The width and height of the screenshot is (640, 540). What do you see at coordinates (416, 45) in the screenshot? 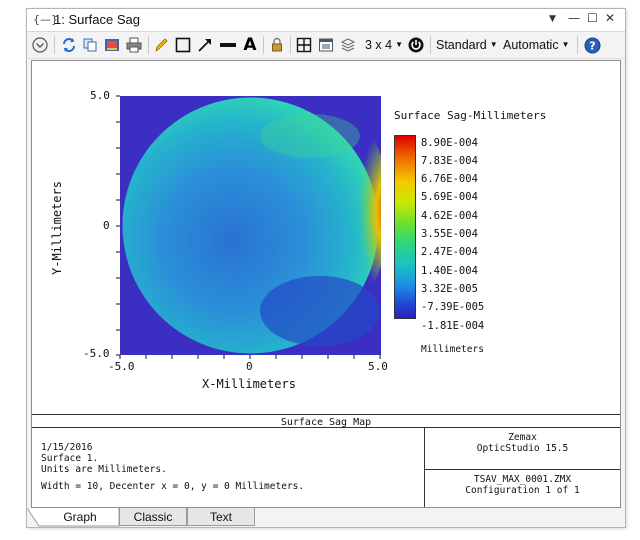
I see `power-icon` at bounding box center [416, 45].